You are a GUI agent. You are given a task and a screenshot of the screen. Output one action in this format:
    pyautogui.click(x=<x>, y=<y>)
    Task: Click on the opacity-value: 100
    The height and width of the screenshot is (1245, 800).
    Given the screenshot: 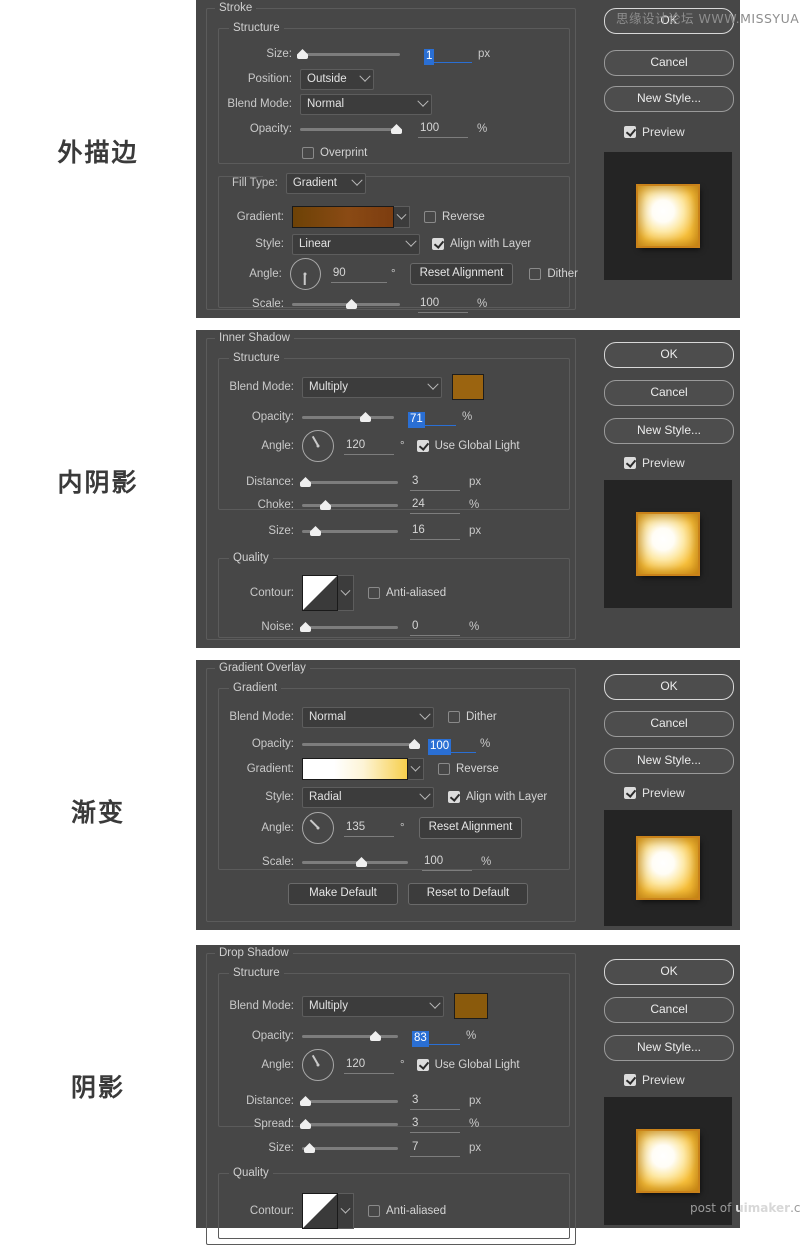 What is the action you would take?
    pyautogui.click(x=440, y=746)
    